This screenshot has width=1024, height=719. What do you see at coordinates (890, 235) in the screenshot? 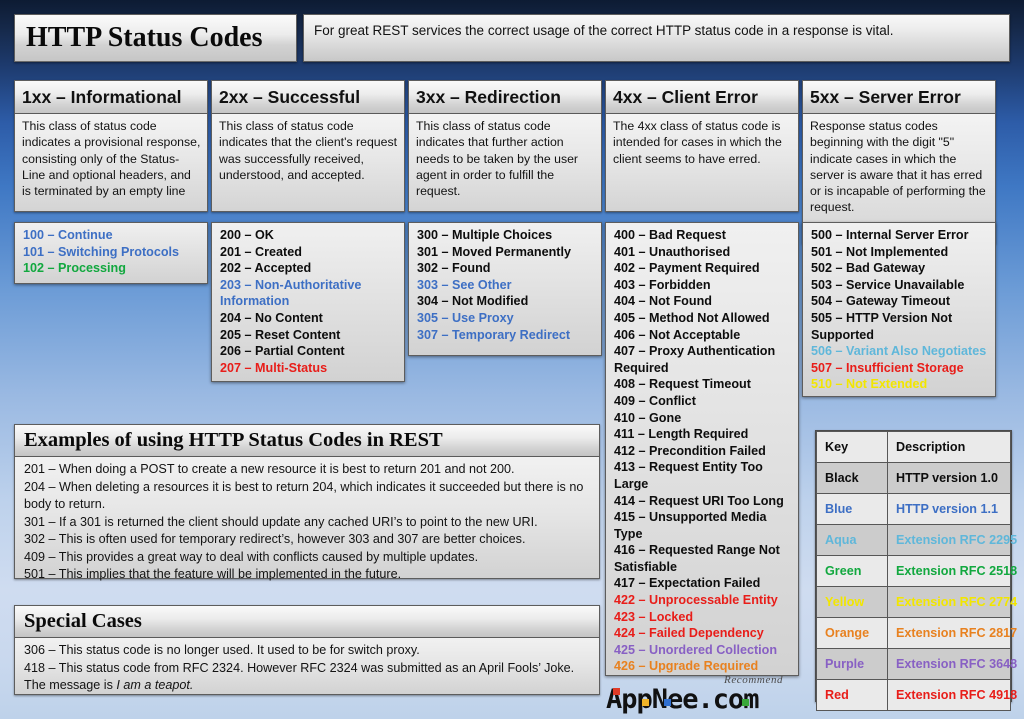
I see `status-code-item: 500 – Internal Server Error` at bounding box center [890, 235].